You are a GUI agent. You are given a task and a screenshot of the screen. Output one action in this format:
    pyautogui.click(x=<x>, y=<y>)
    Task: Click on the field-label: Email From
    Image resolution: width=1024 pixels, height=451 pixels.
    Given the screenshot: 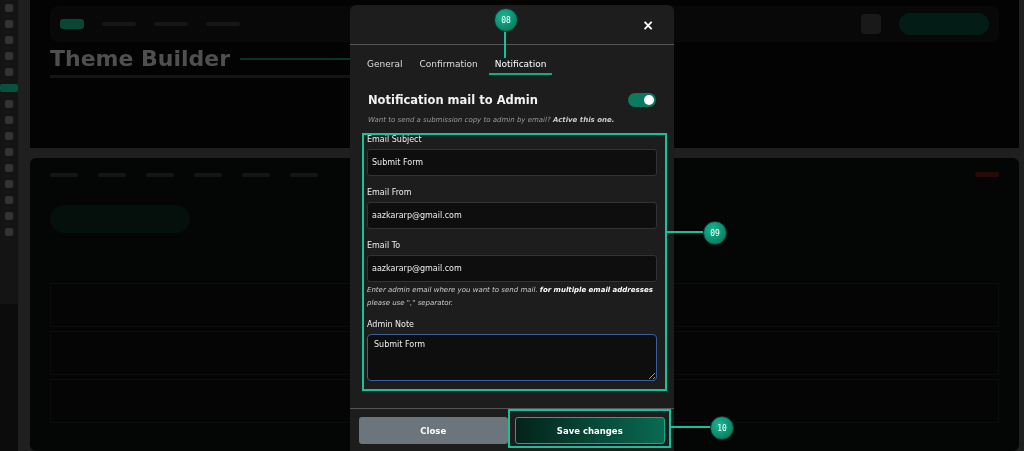 What is the action you would take?
    pyautogui.click(x=390, y=192)
    